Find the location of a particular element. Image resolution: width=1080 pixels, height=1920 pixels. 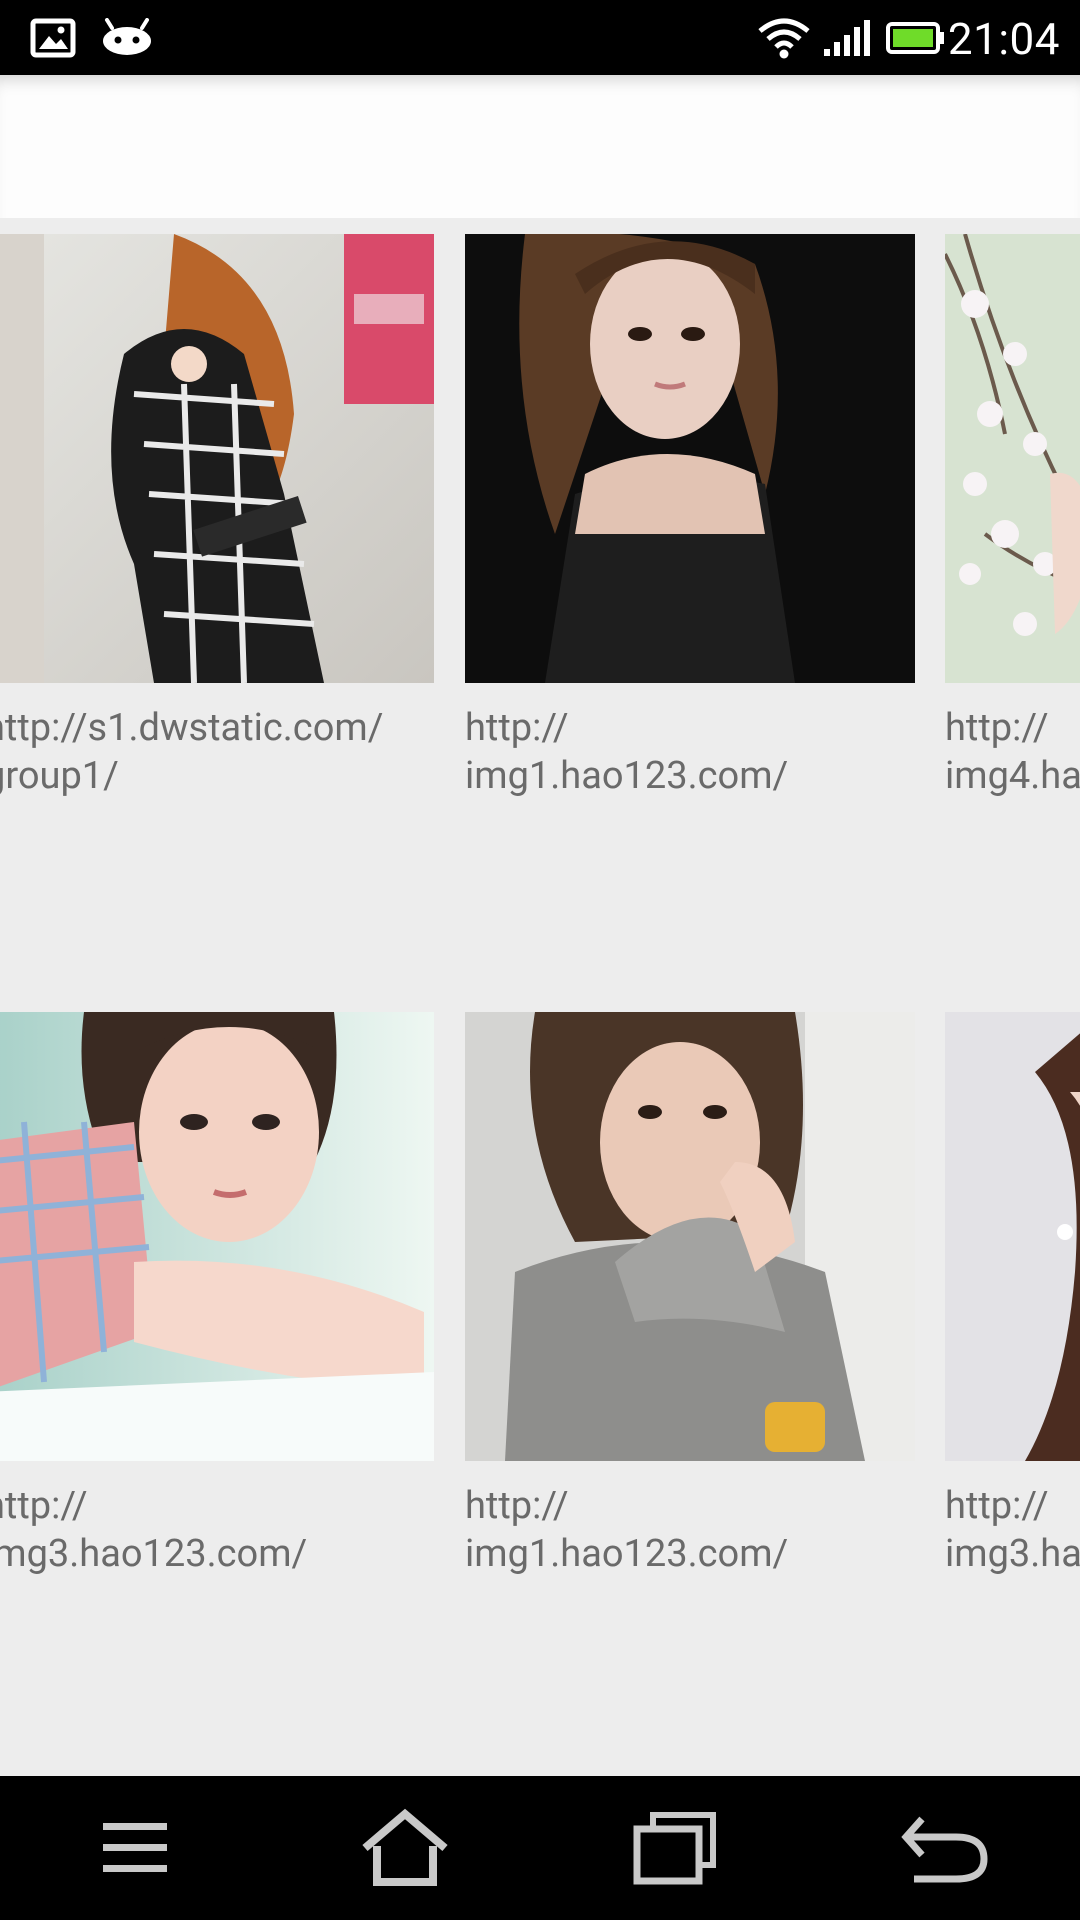

back-icon is located at coordinates (944, 1849).